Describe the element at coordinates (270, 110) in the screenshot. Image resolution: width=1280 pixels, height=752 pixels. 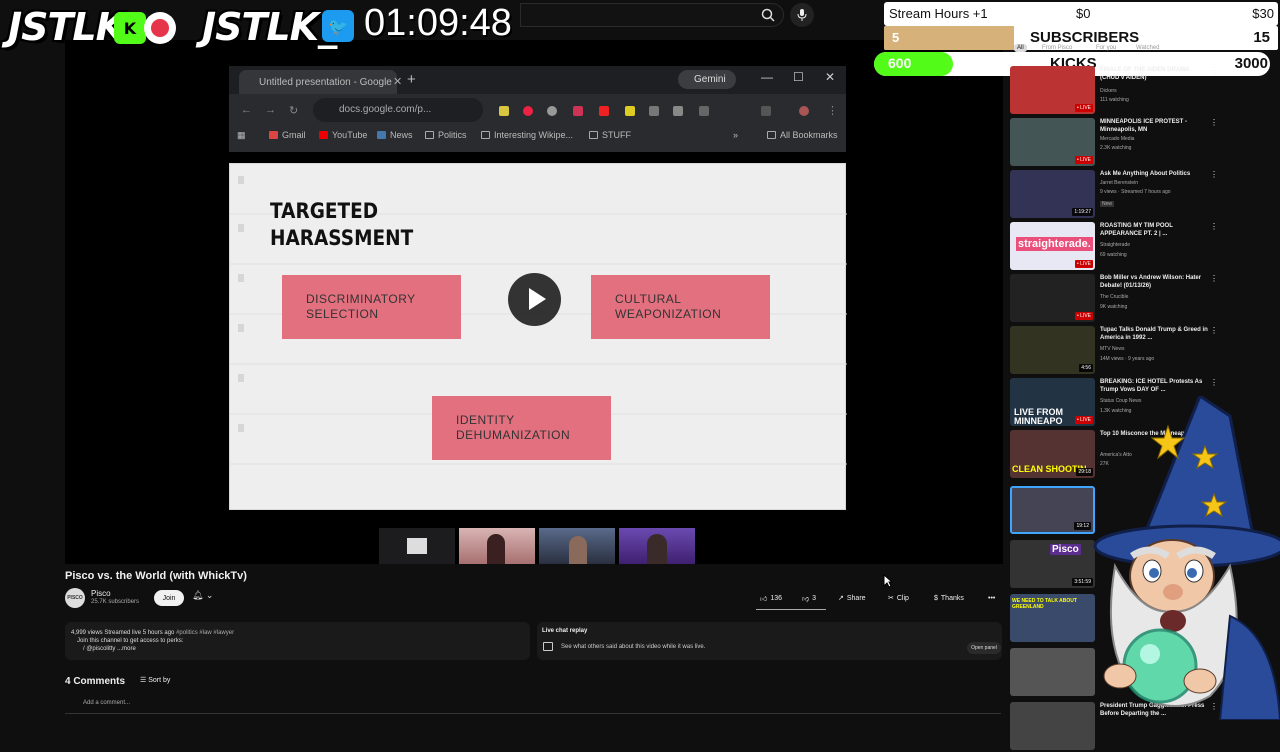
I see `forward-icon: →` at that location.